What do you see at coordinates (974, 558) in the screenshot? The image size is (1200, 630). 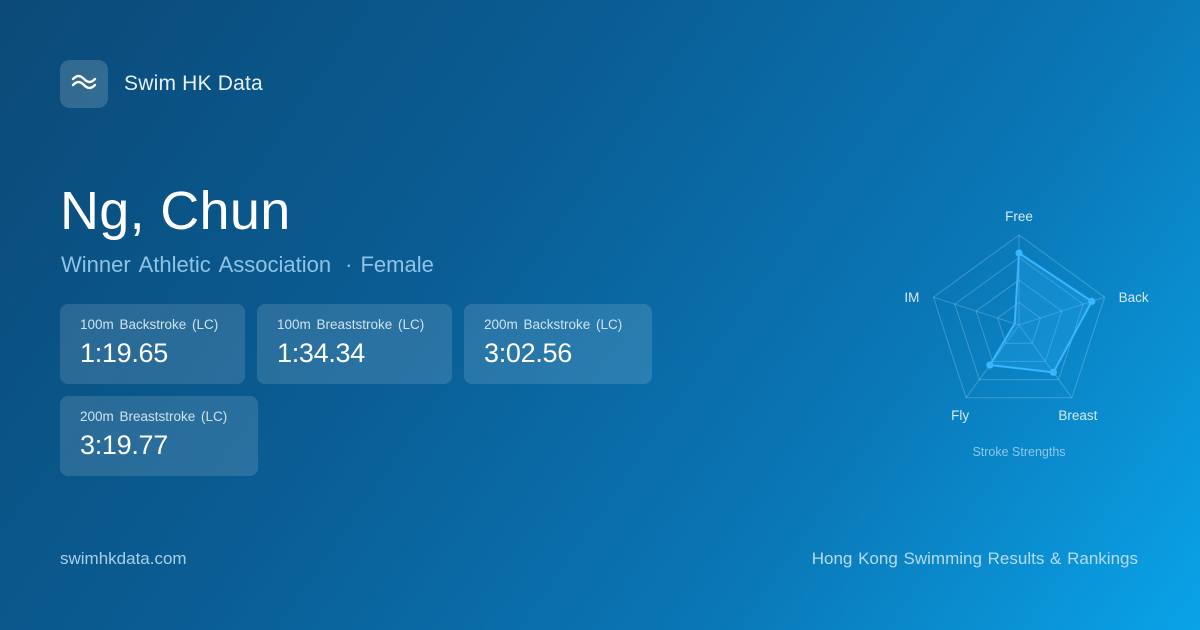 I see `footer-tagline: Hong Kong Swimming Results & Rankings` at bounding box center [974, 558].